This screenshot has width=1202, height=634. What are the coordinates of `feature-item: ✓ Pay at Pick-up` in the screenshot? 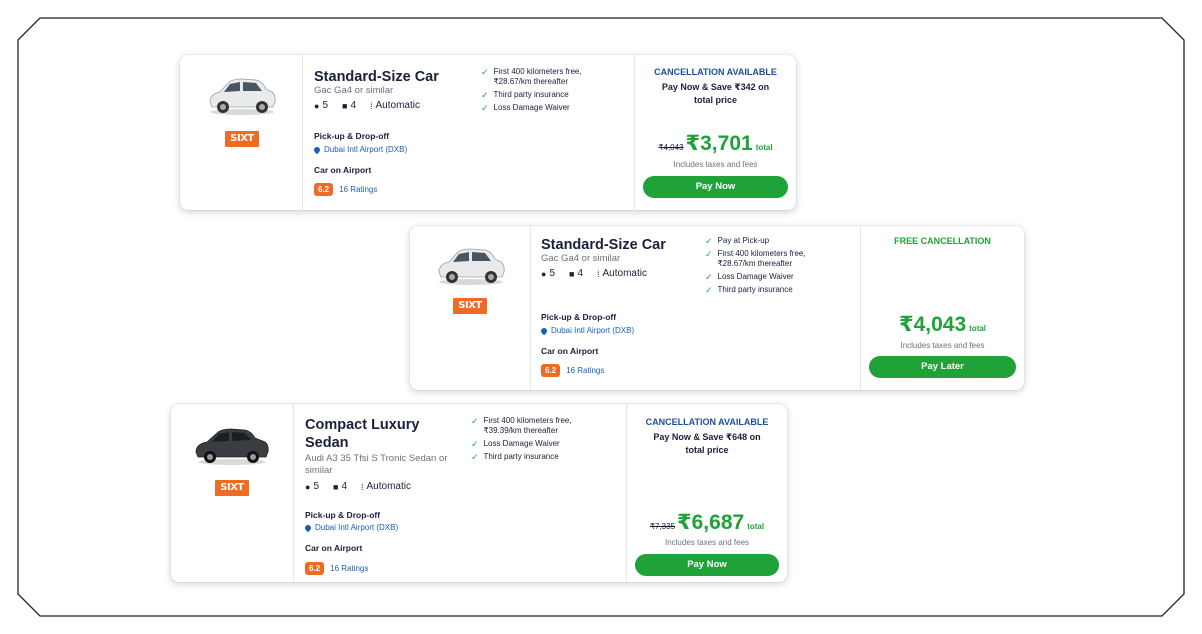 It's located at (737, 241).